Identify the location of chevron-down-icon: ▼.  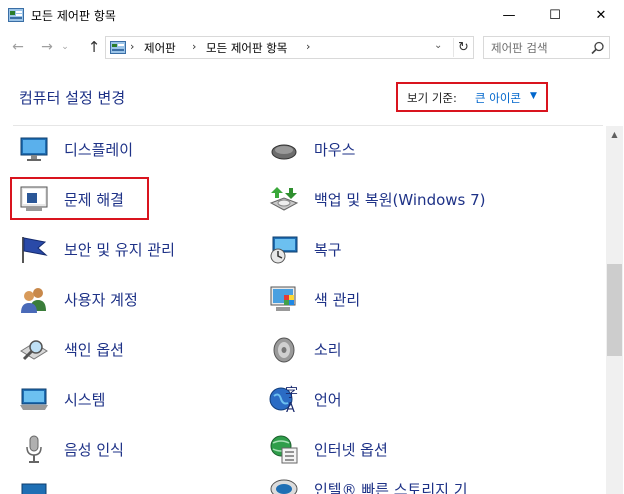
(533, 96).